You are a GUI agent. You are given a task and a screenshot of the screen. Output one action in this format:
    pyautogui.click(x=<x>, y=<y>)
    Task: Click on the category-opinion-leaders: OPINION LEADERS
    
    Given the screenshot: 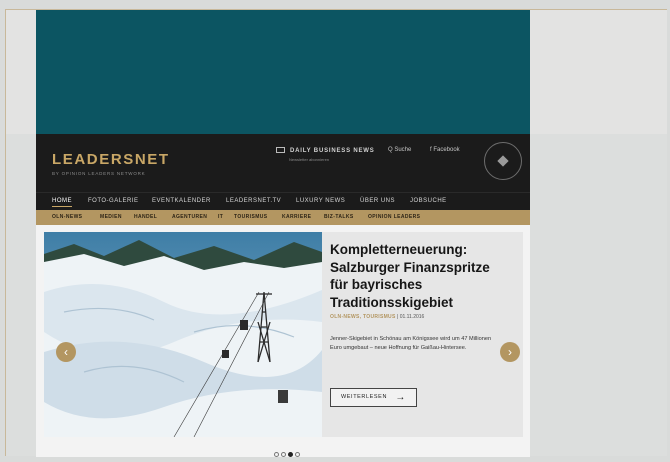 What is the action you would take?
    pyautogui.click(x=394, y=217)
    